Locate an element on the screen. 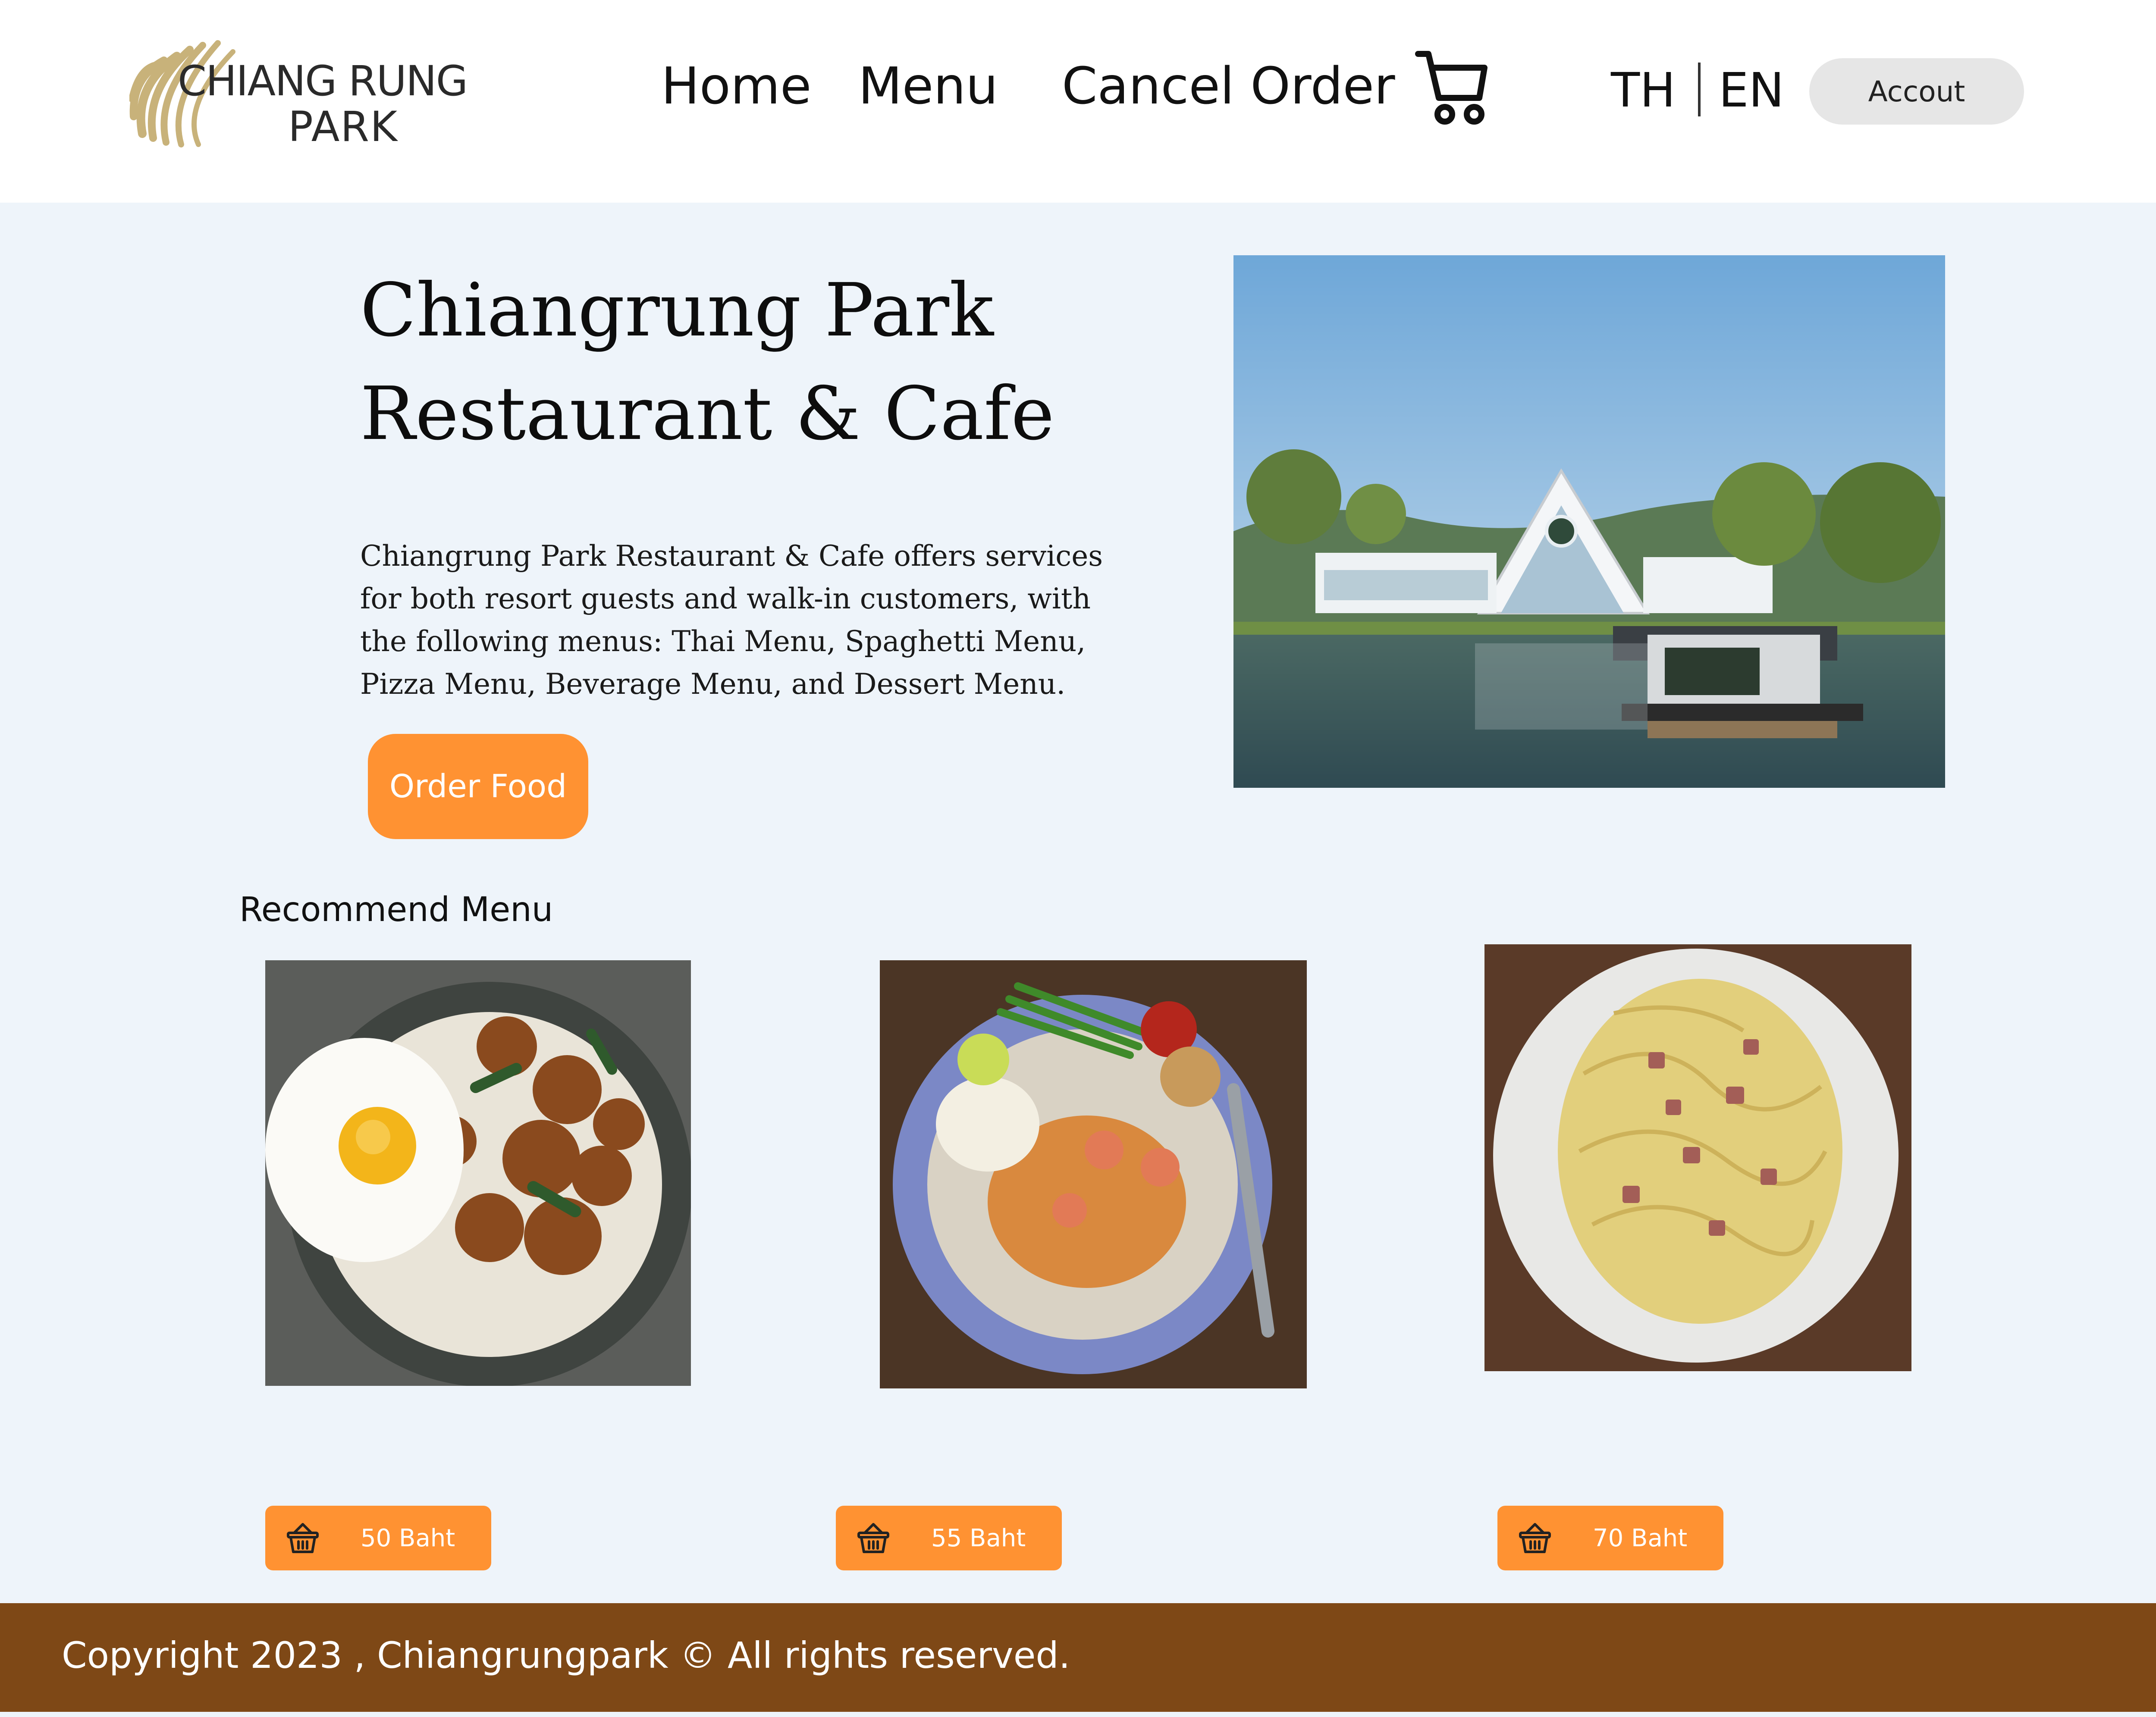 The width and height of the screenshot is (2156, 1717). menu-item-photo-pad-thai is located at coordinates (1093, 1174).